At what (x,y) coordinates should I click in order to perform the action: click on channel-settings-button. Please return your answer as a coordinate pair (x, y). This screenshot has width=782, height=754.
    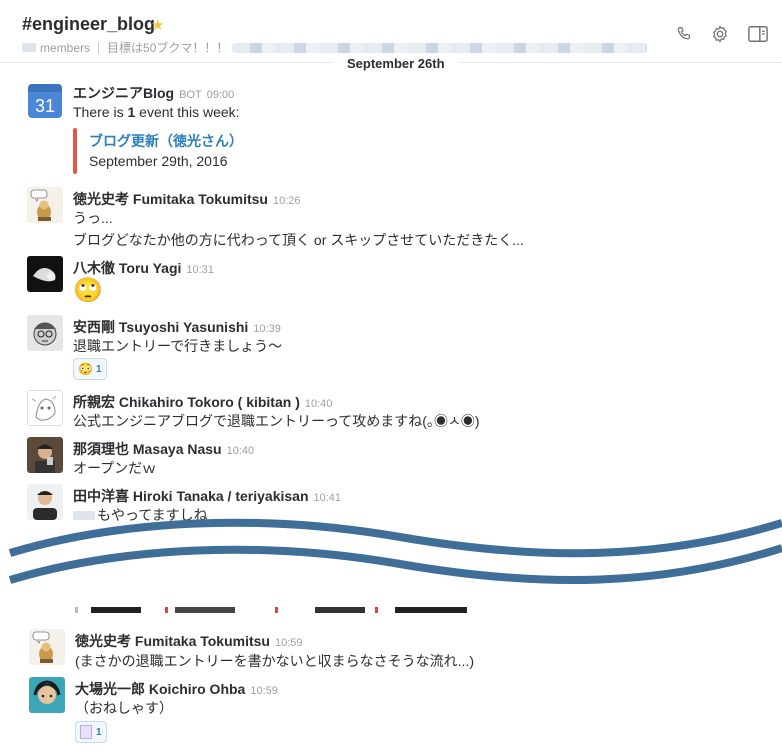
    Looking at the image, I should click on (720, 34).